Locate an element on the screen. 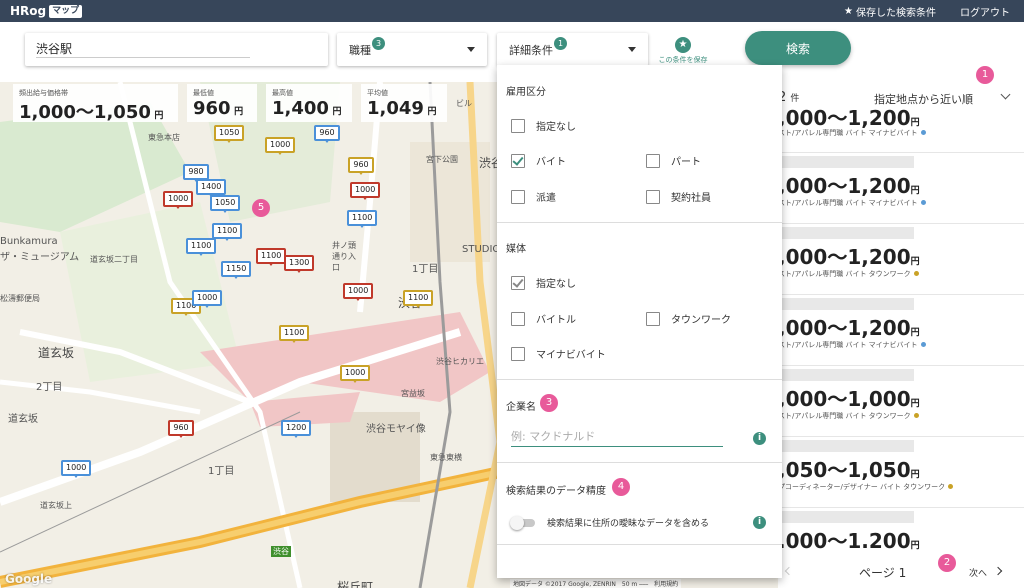  job-card: ,000〜1,000円 スト/アパレル専門職 バイト タウンワーク is located at coordinates (901, 401).